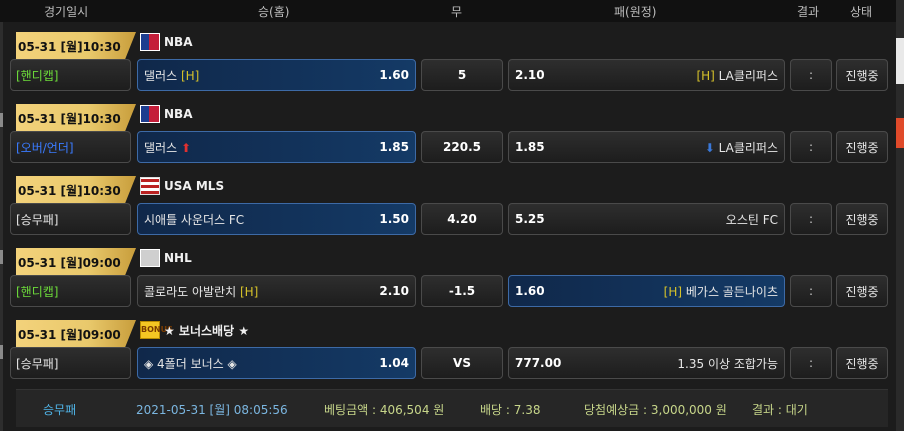 The width and height of the screenshot is (904, 431). I want to click on away-odds: 5.25, so click(530, 219).